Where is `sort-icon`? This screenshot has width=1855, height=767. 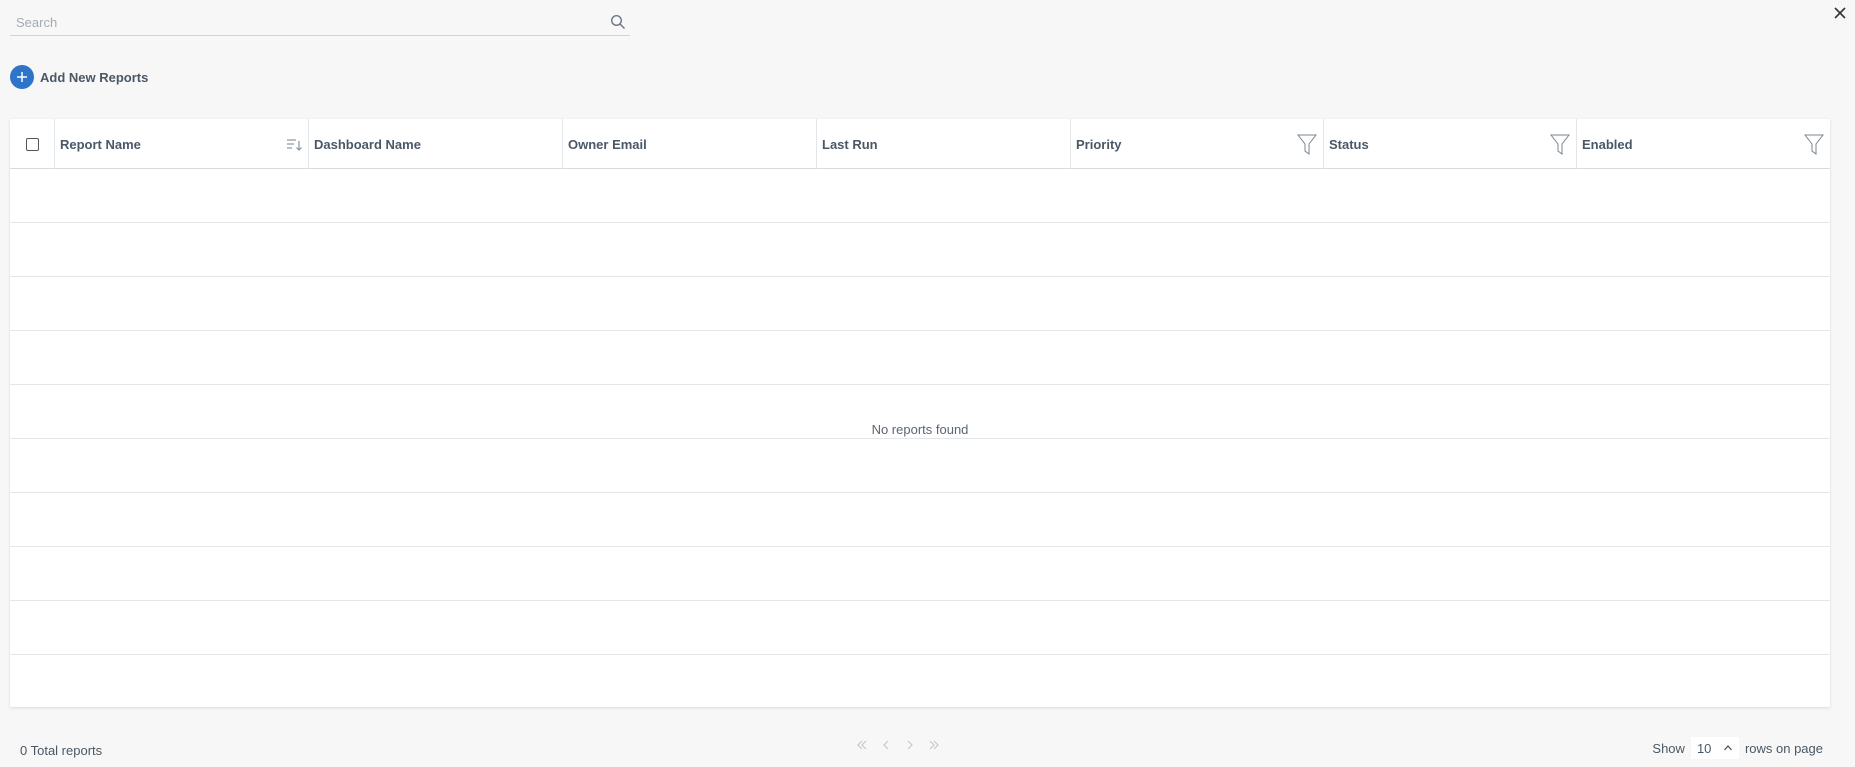 sort-icon is located at coordinates (294, 145).